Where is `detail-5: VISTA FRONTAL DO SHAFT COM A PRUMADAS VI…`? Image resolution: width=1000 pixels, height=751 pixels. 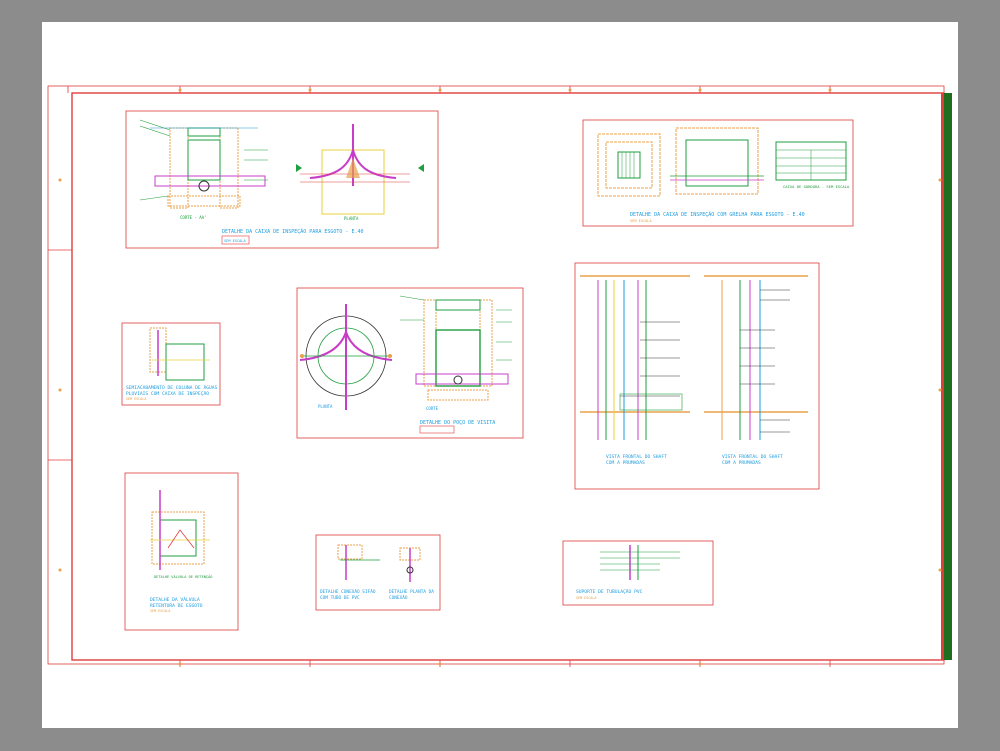
detail-5: VISTA FRONTAL DO SHAFT COM A PRUMADAS VI… is located at coordinates (697, 376).